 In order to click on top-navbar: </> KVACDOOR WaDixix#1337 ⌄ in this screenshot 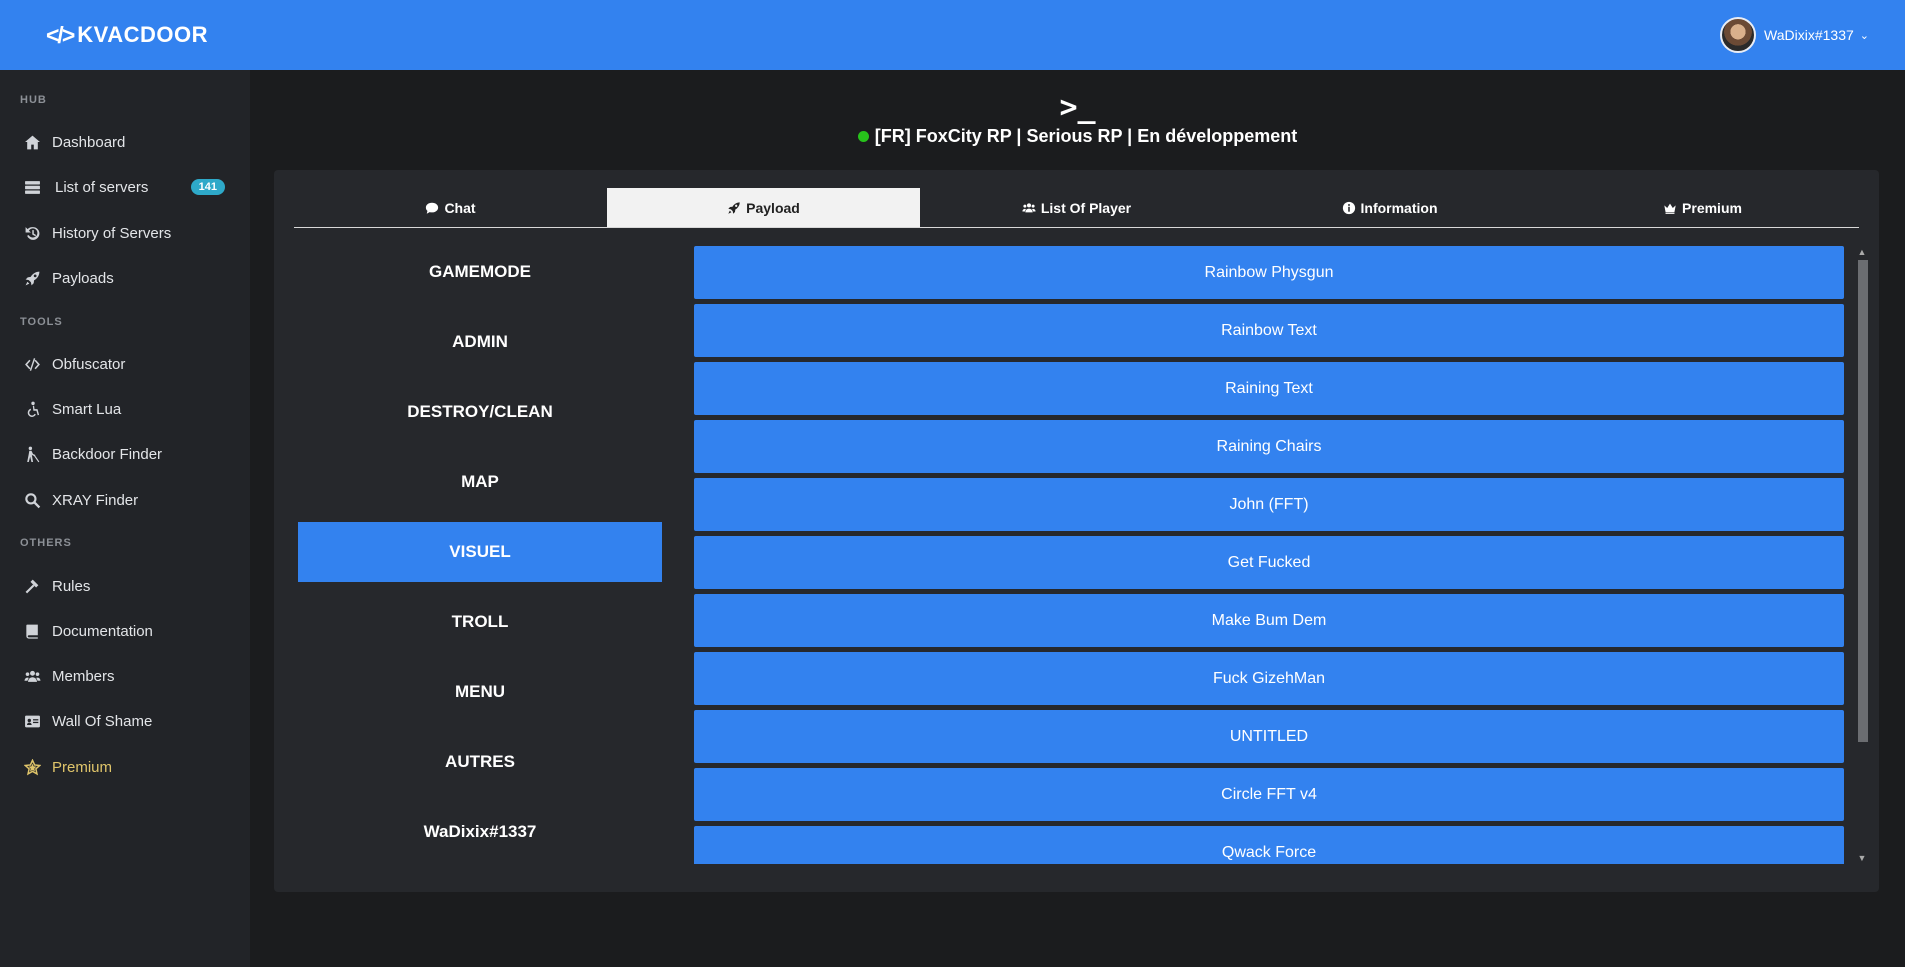, I will do `click(952, 35)`.